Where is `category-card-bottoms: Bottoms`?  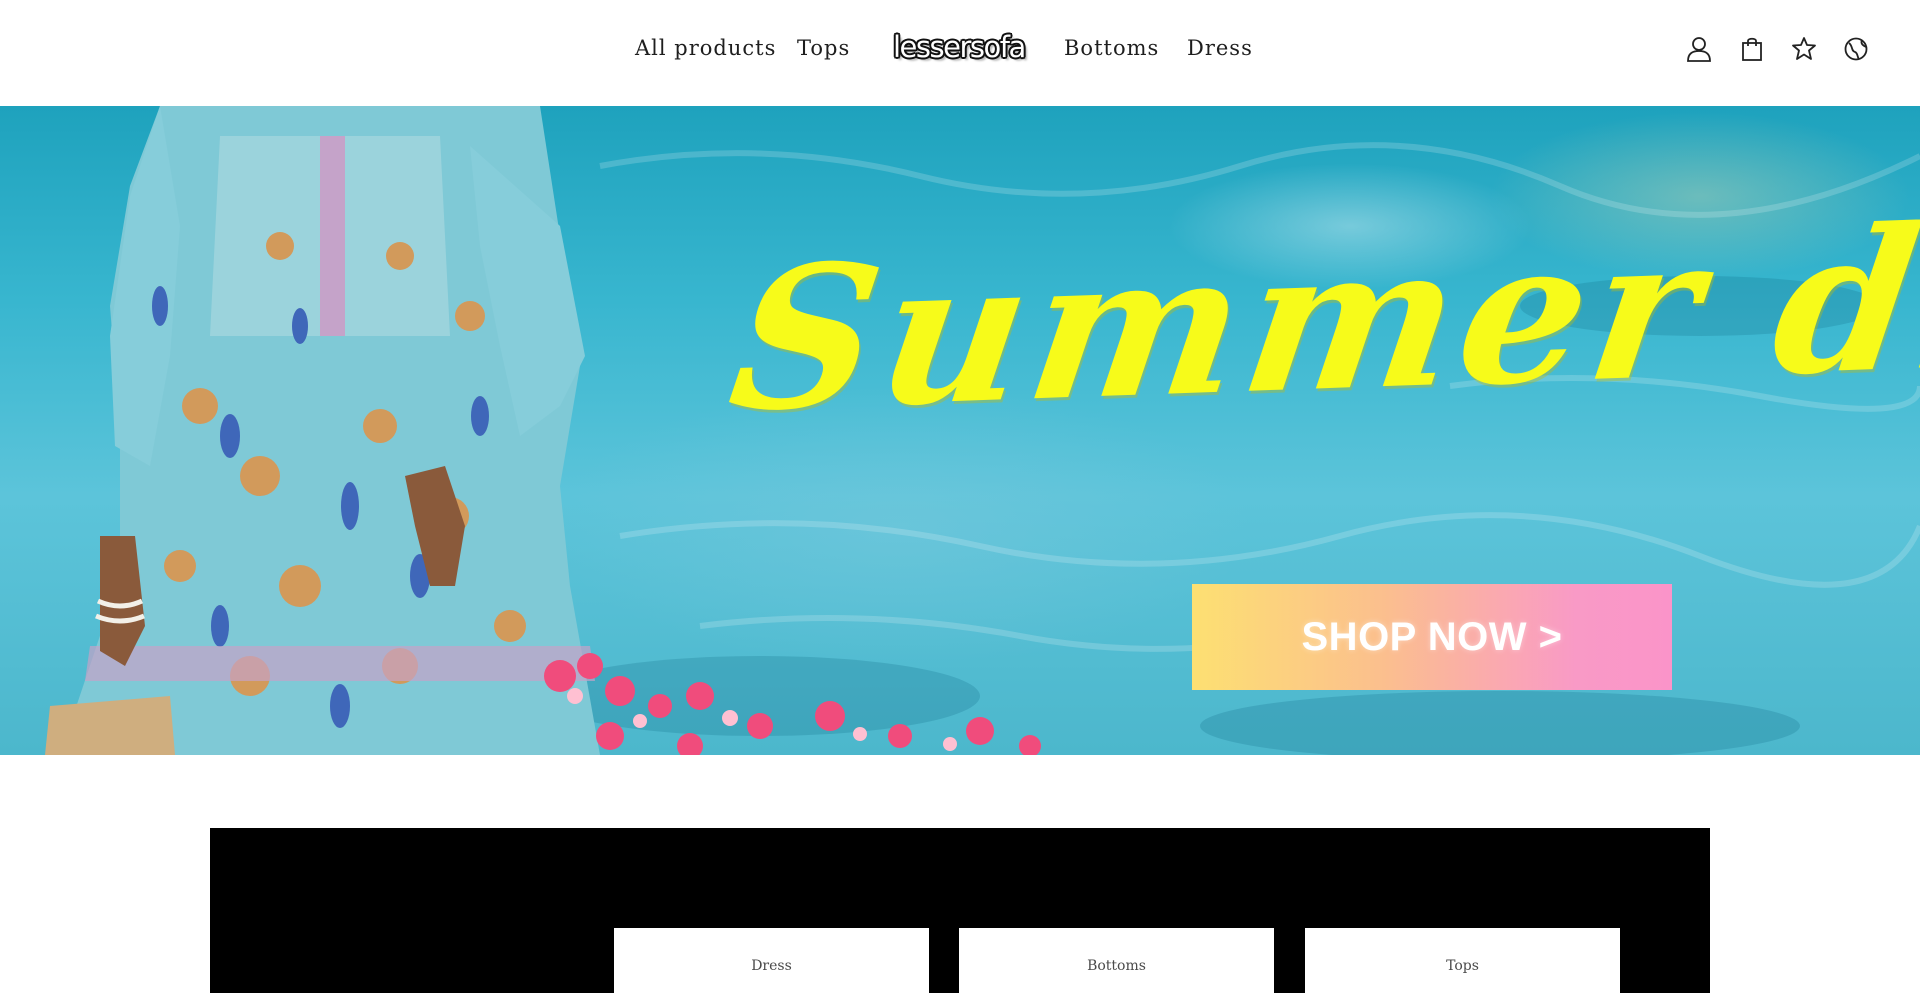 category-card-bottoms: Bottoms is located at coordinates (1116, 960).